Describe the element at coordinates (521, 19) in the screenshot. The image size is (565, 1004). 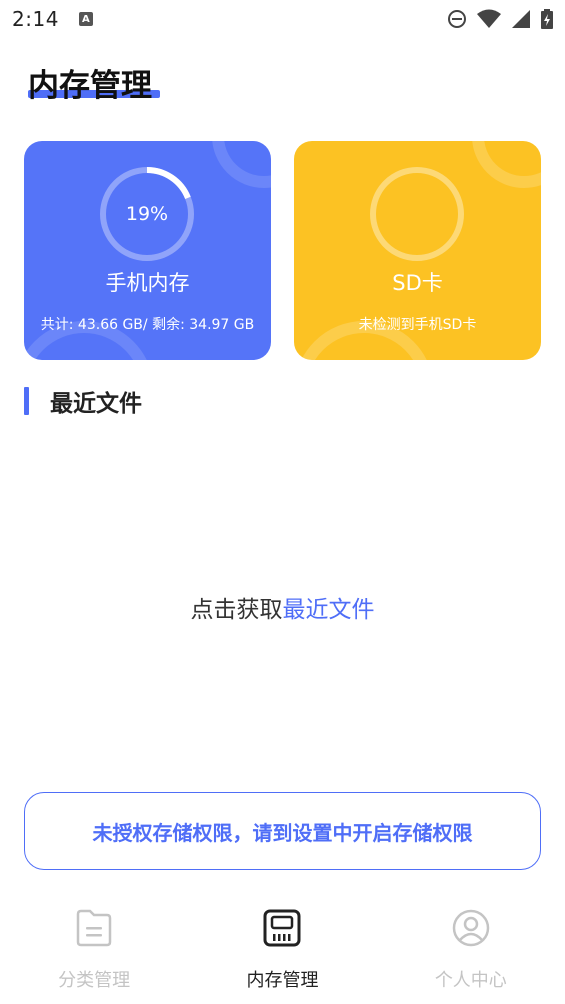
I see `signal-icon` at that location.